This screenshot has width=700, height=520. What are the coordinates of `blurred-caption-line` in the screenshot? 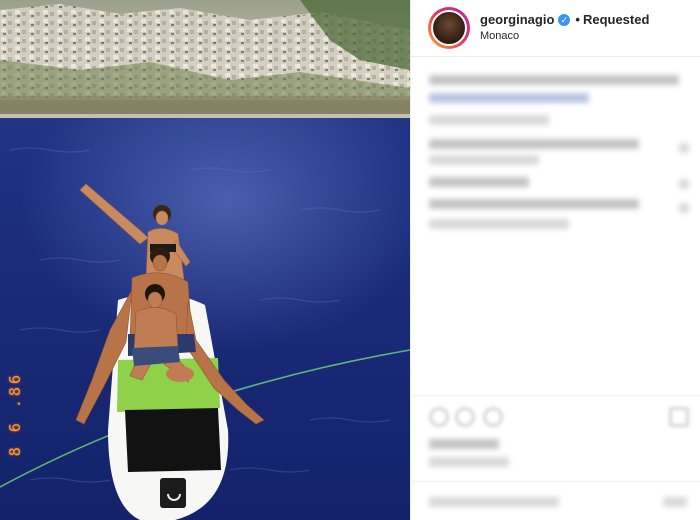 It's located at (554, 80).